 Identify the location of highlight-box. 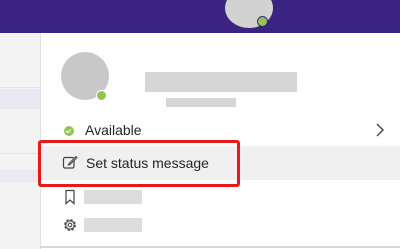
(139, 163).